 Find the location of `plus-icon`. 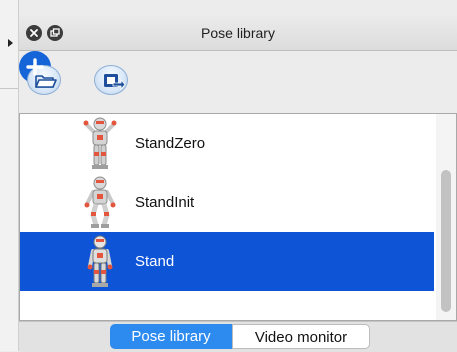

plus-icon is located at coordinates (35, 67).